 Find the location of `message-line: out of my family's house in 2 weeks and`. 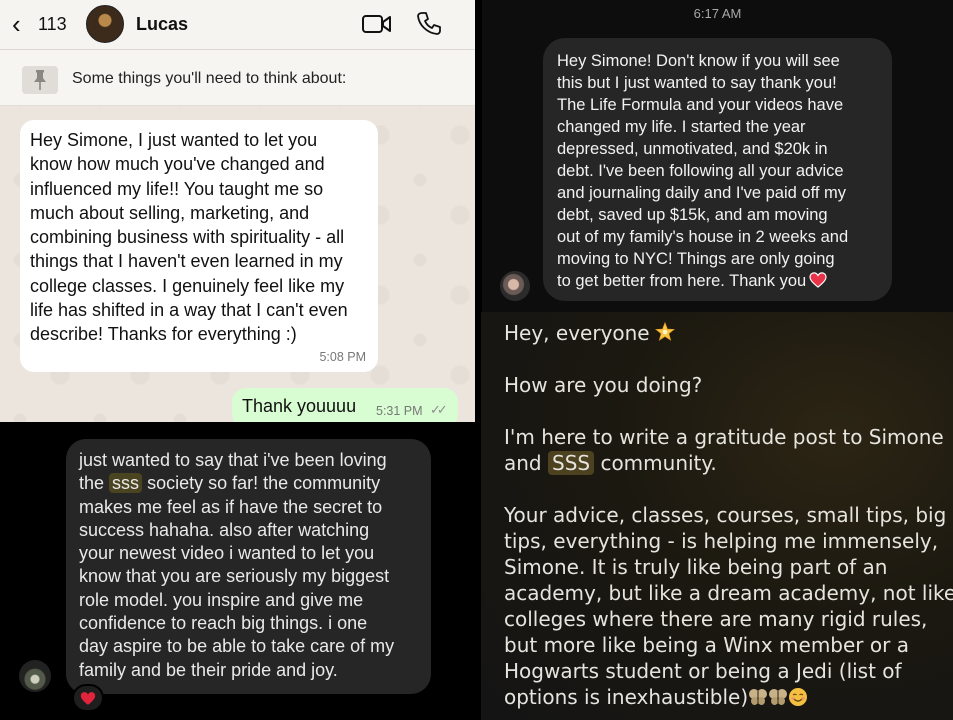

message-line: out of my family's house in 2 weeks and is located at coordinates (703, 237).